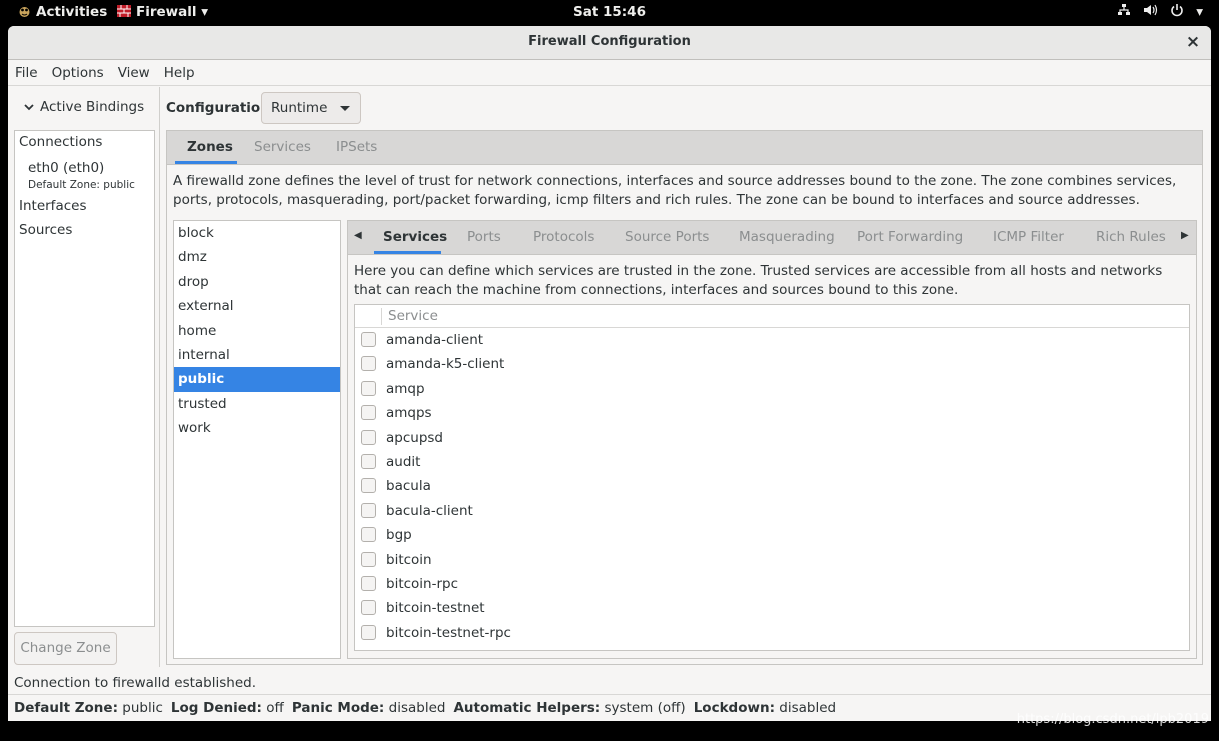 This screenshot has height=741, width=1219. What do you see at coordinates (417, 708) in the screenshot?
I see `panic-mode-value: disabled` at bounding box center [417, 708].